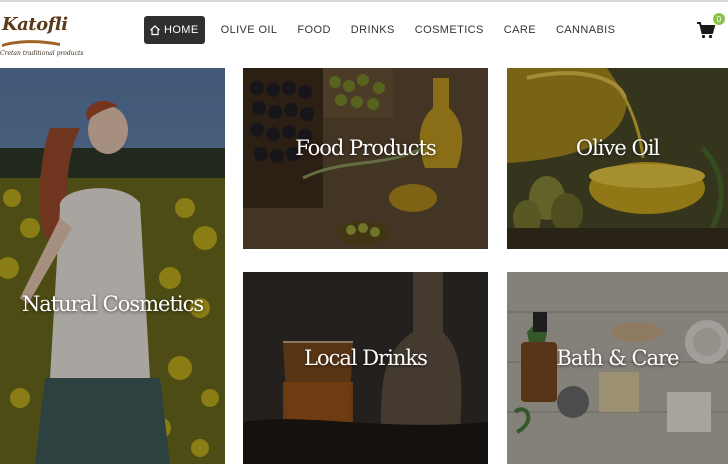  I want to click on category-tile-olive-oil: Olive Oil, so click(617, 158).